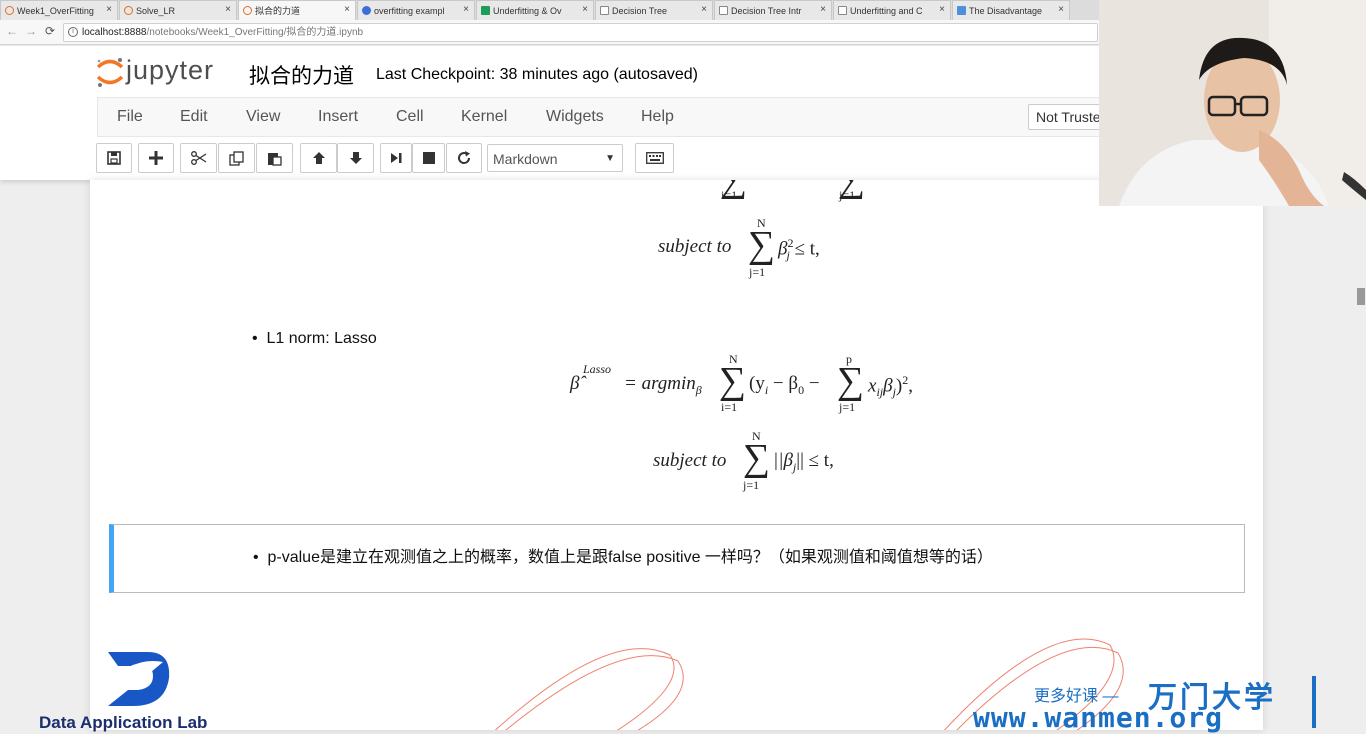 The width and height of the screenshot is (1366, 734). What do you see at coordinates (130, 117) in the screenshot?
I see `menu-file: File` at bounding box center [130, 117].